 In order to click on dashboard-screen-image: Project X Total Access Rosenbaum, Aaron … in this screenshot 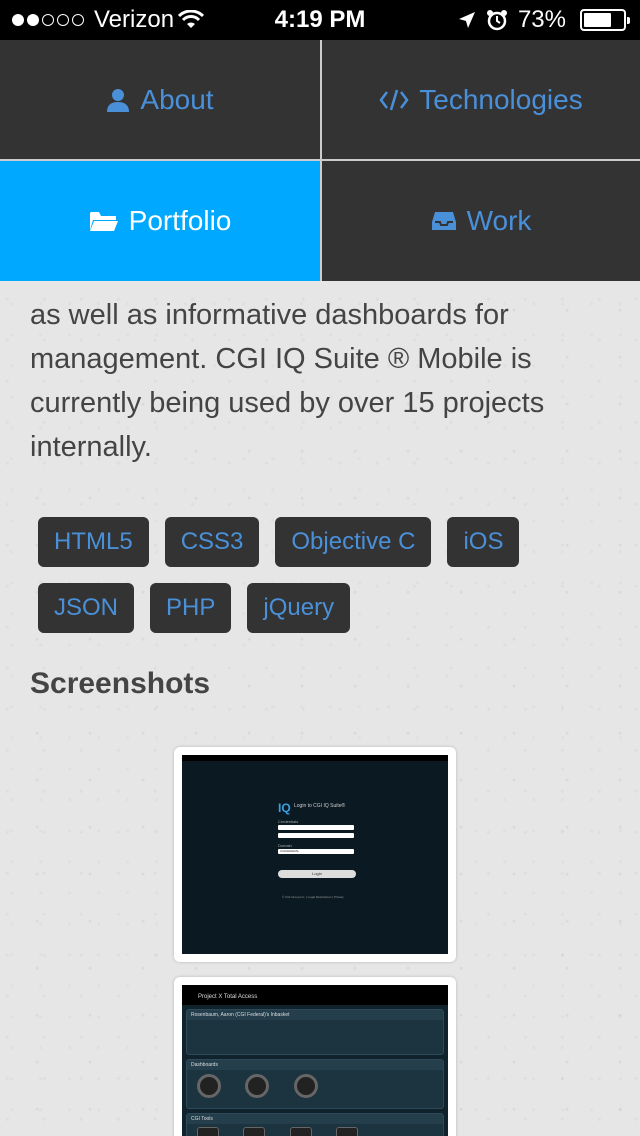, I will do `click(315, 1060)`.